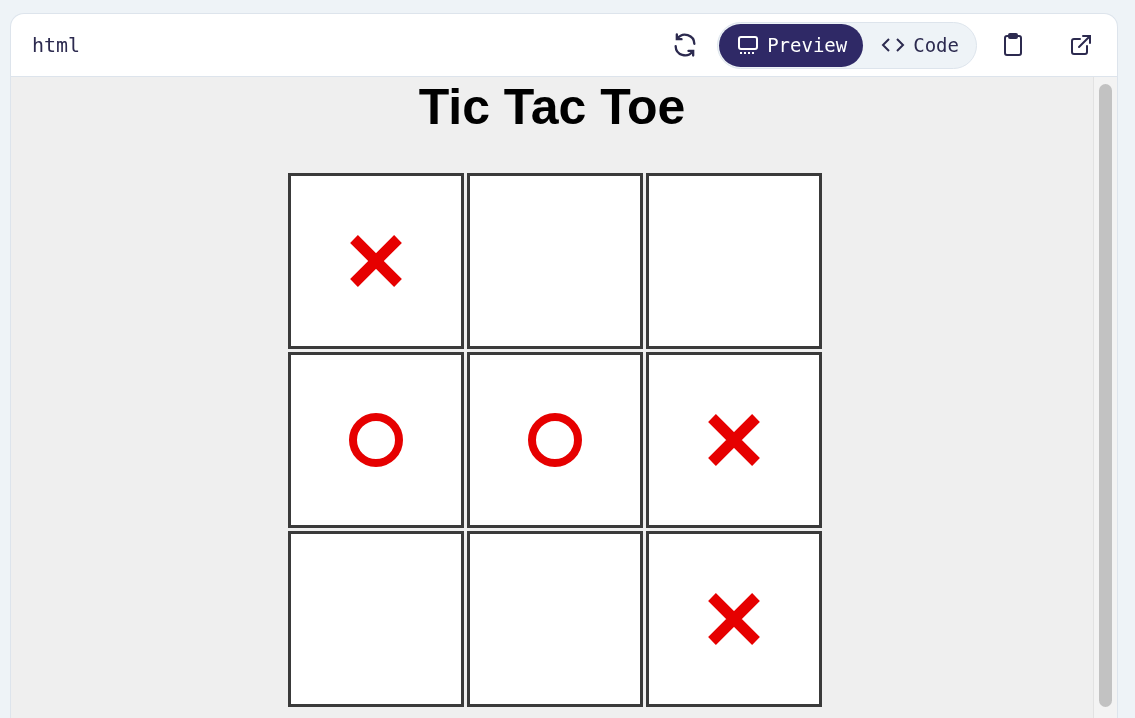 The width and height of the screenshot is (1135, 718). What do you see at coordinates (552, 107) in the screenshot?
I see `page-title: Tic Tac Toe` at bounding box center [552, 107].